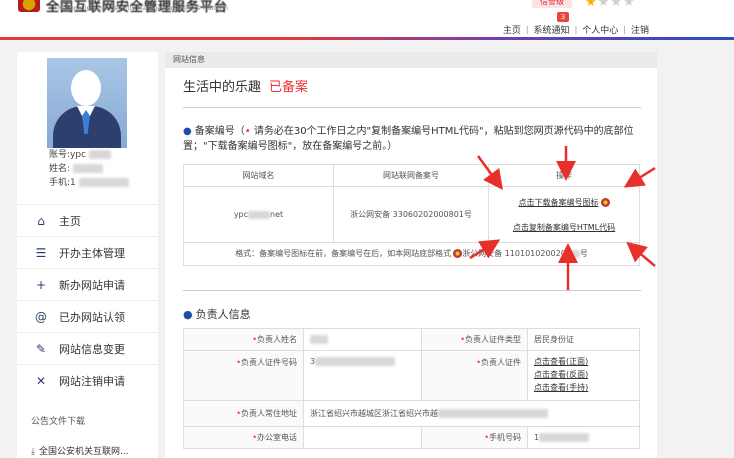  I want to click on account-label: 账号:, so click(60, 155).